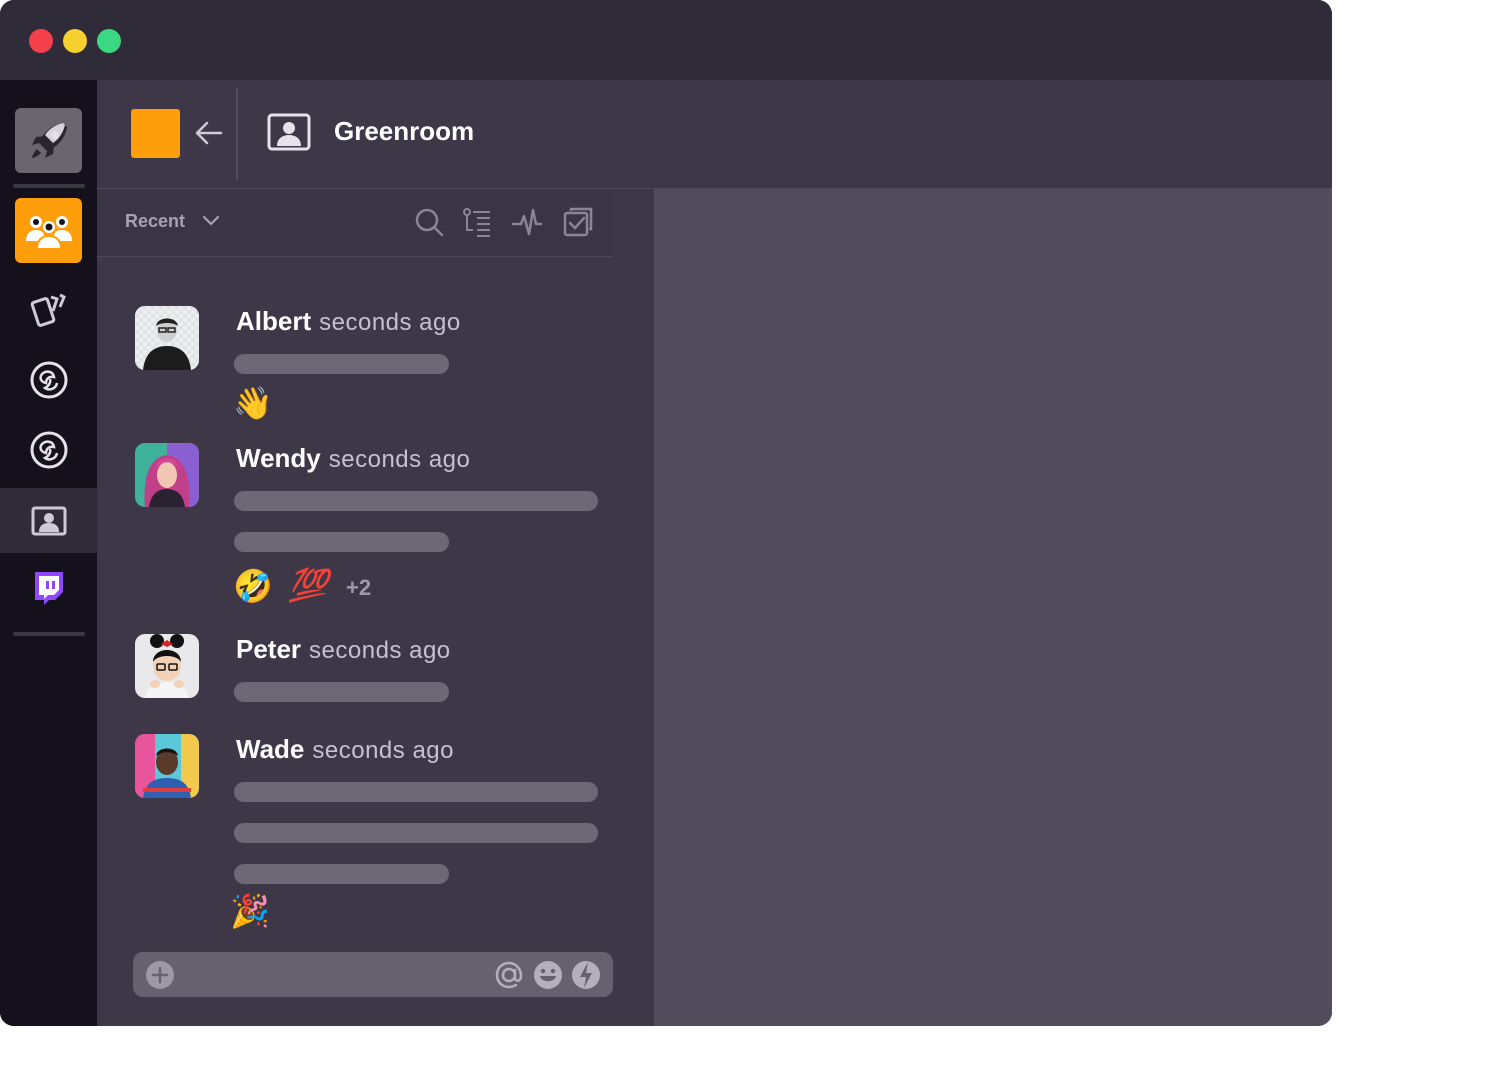 This screenshot has height=1072, width=1487. I want to click on rail-item-rocket, so click(48, 140).